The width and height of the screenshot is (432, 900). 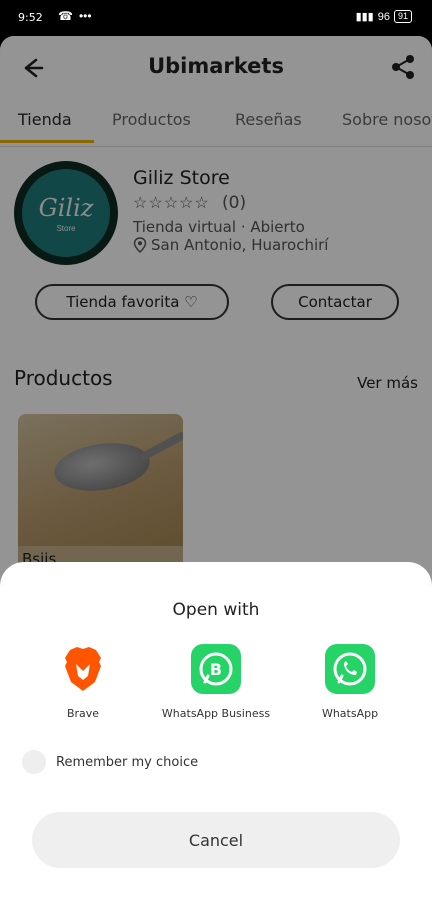 I want to click on status-bar: 9:52 ☎ ••• ▮▮▮ 96 91, so click(x=216, y=18).